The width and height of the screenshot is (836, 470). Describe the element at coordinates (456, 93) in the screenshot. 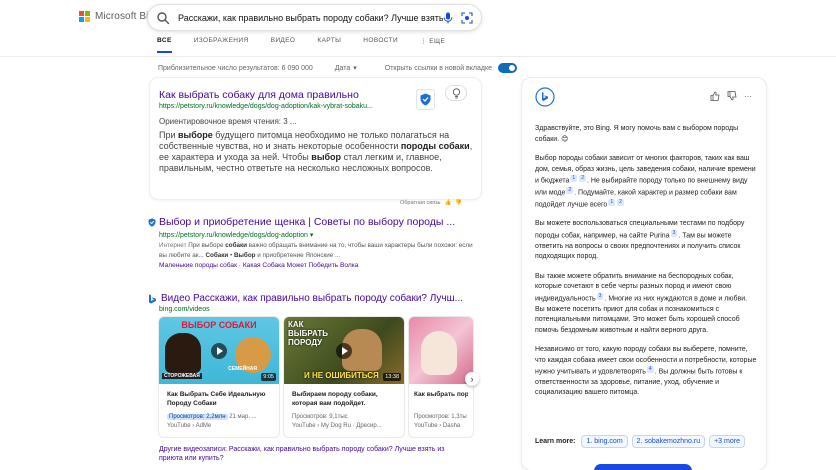

I see `insight-button` at that location.